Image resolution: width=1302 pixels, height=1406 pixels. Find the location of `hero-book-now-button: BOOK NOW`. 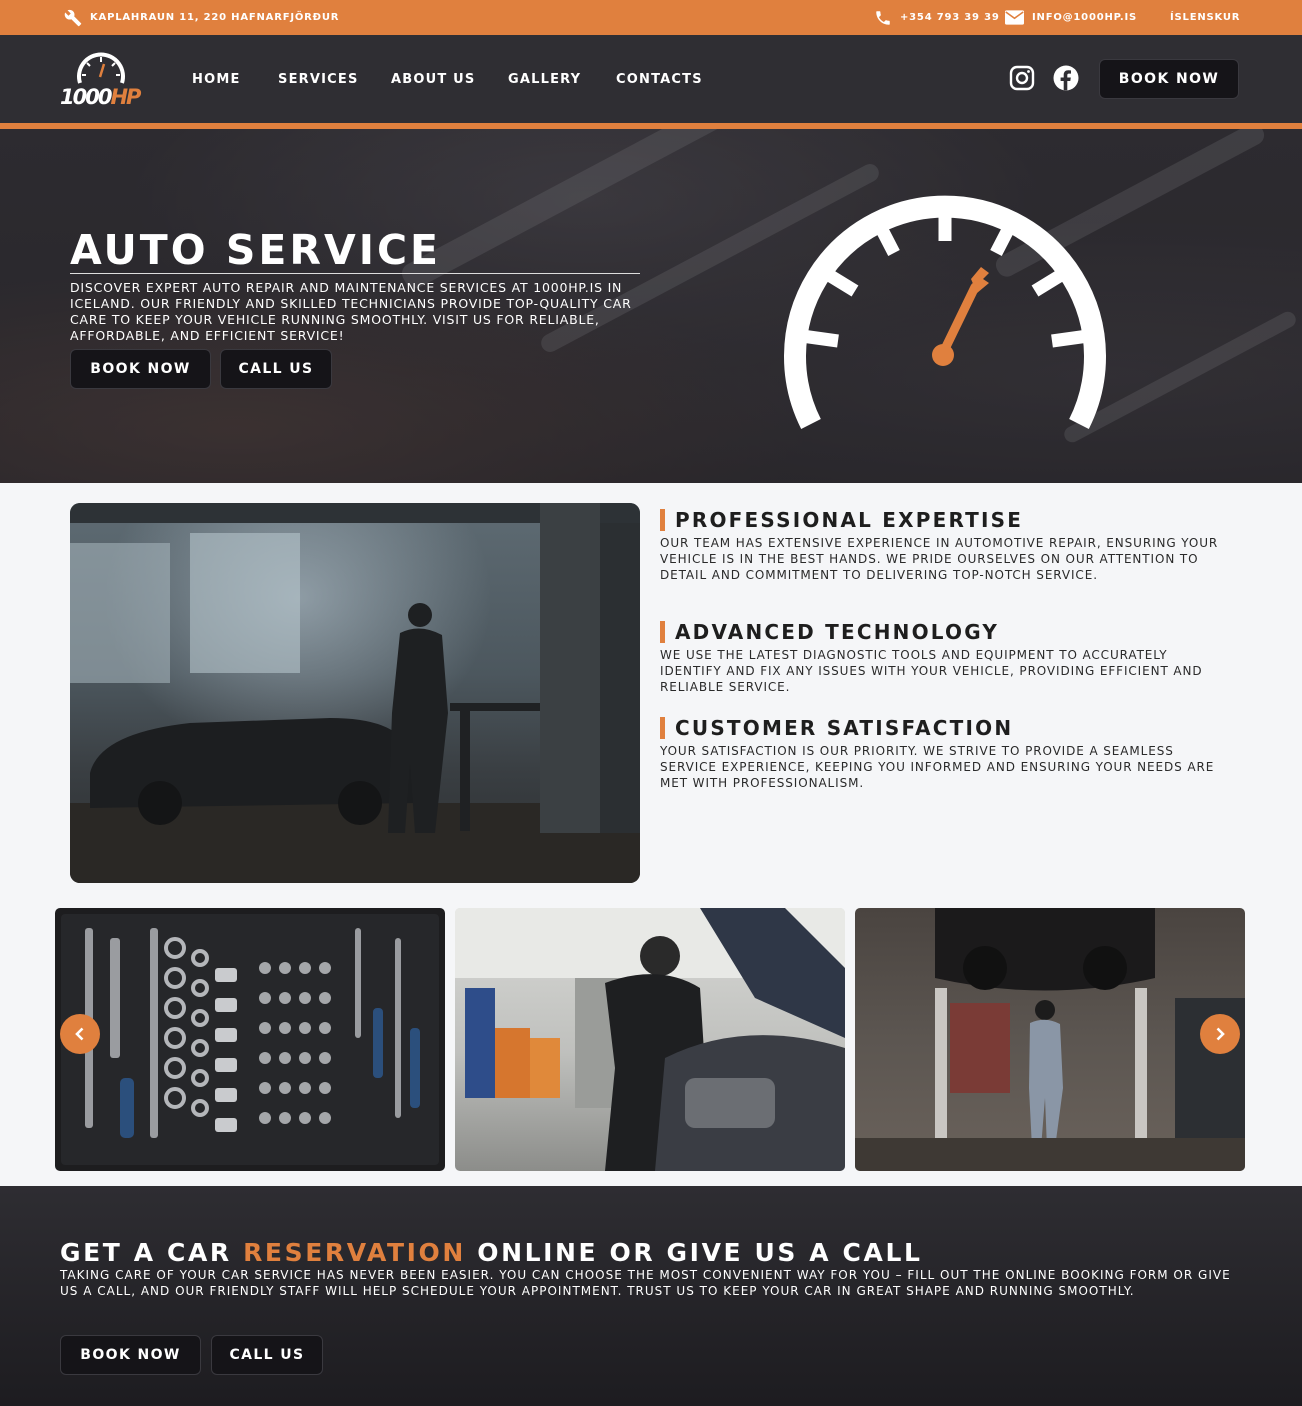

hero-book-now-button: BOOK NOW is located at coordinates (140, 369).